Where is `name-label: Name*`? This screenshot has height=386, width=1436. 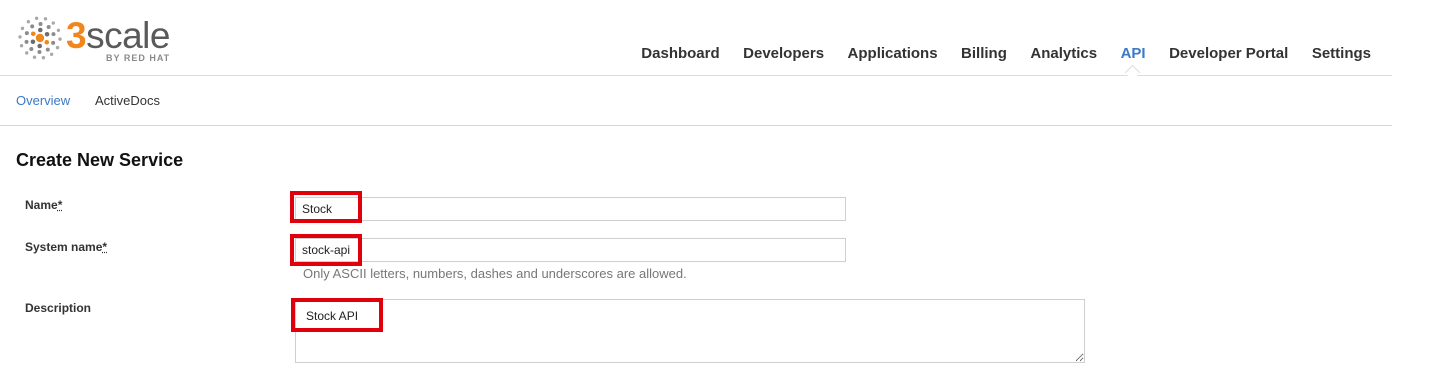
name-label: Name* is located at coordinates (43, 205).